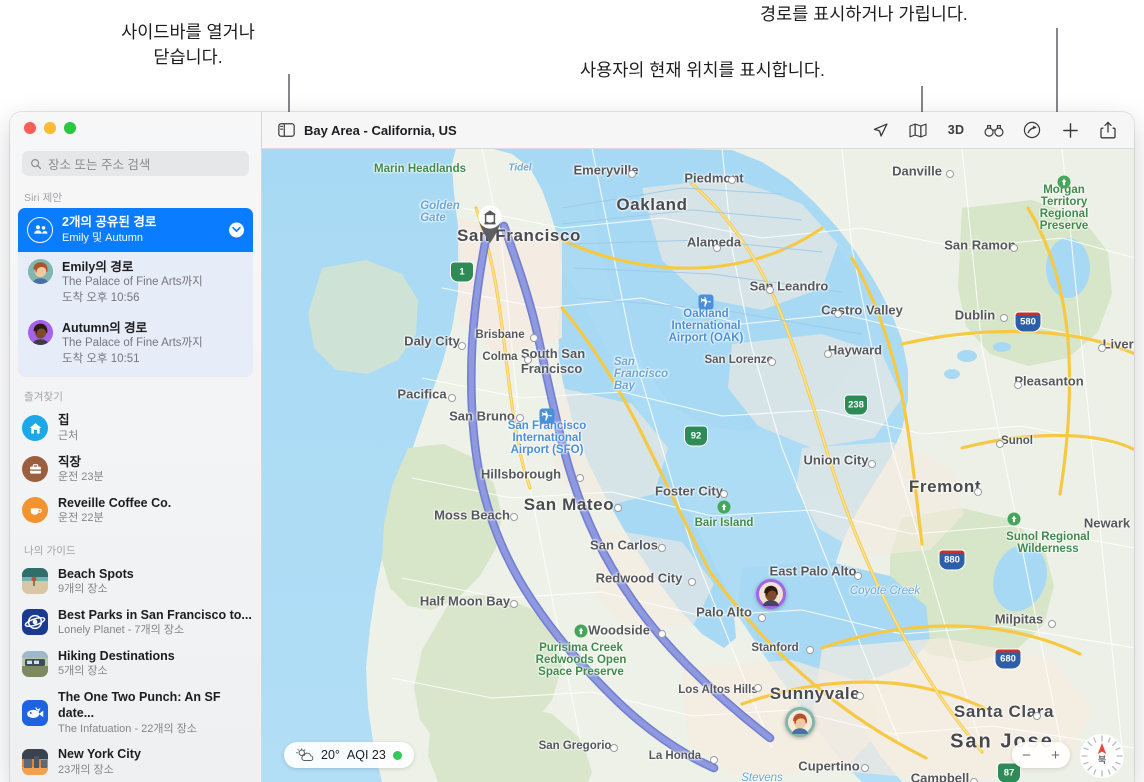  I want to click on minimize-button, so click(50, 128).